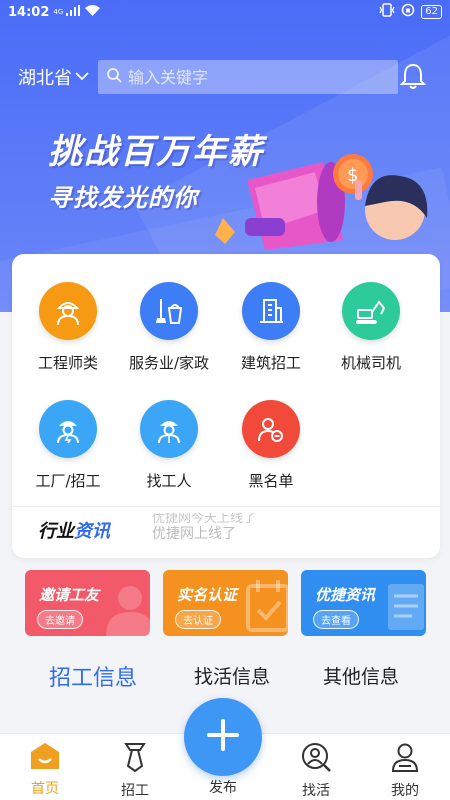 This screenshot has height=800, width=450. I want to click on tab-other-info: 其他信息, so click(361, 675).